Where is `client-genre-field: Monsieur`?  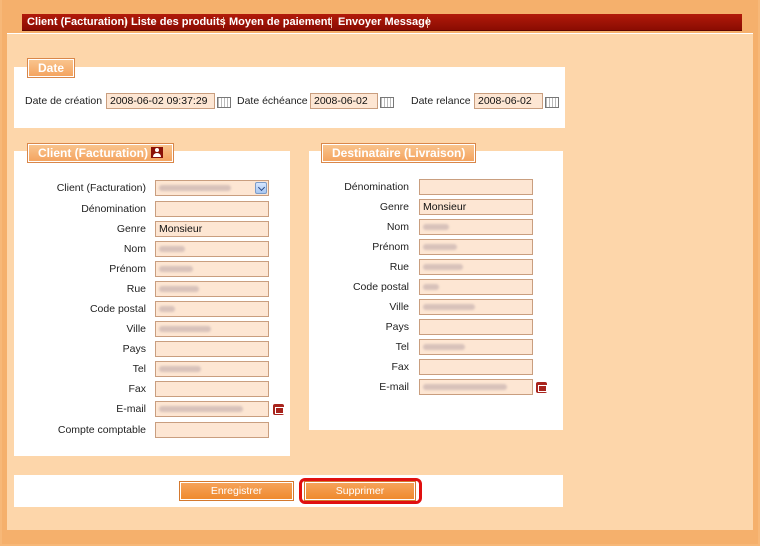 client-genre-field: Monsieur is located at coordinates (212, 229).